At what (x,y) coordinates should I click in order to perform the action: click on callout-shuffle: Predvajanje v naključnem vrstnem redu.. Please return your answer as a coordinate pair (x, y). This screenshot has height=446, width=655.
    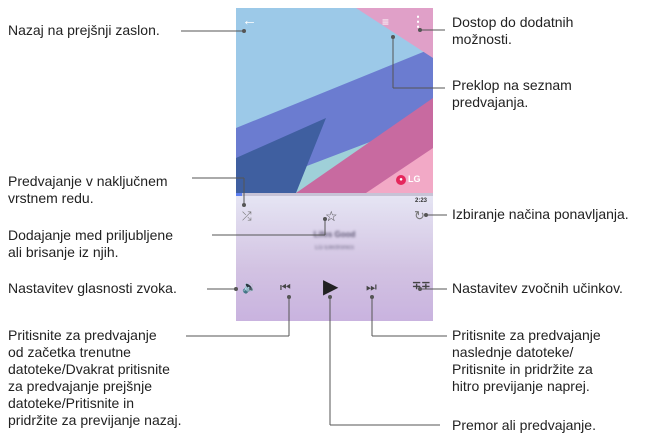
    Looking at the image, I should click on (88, 190).